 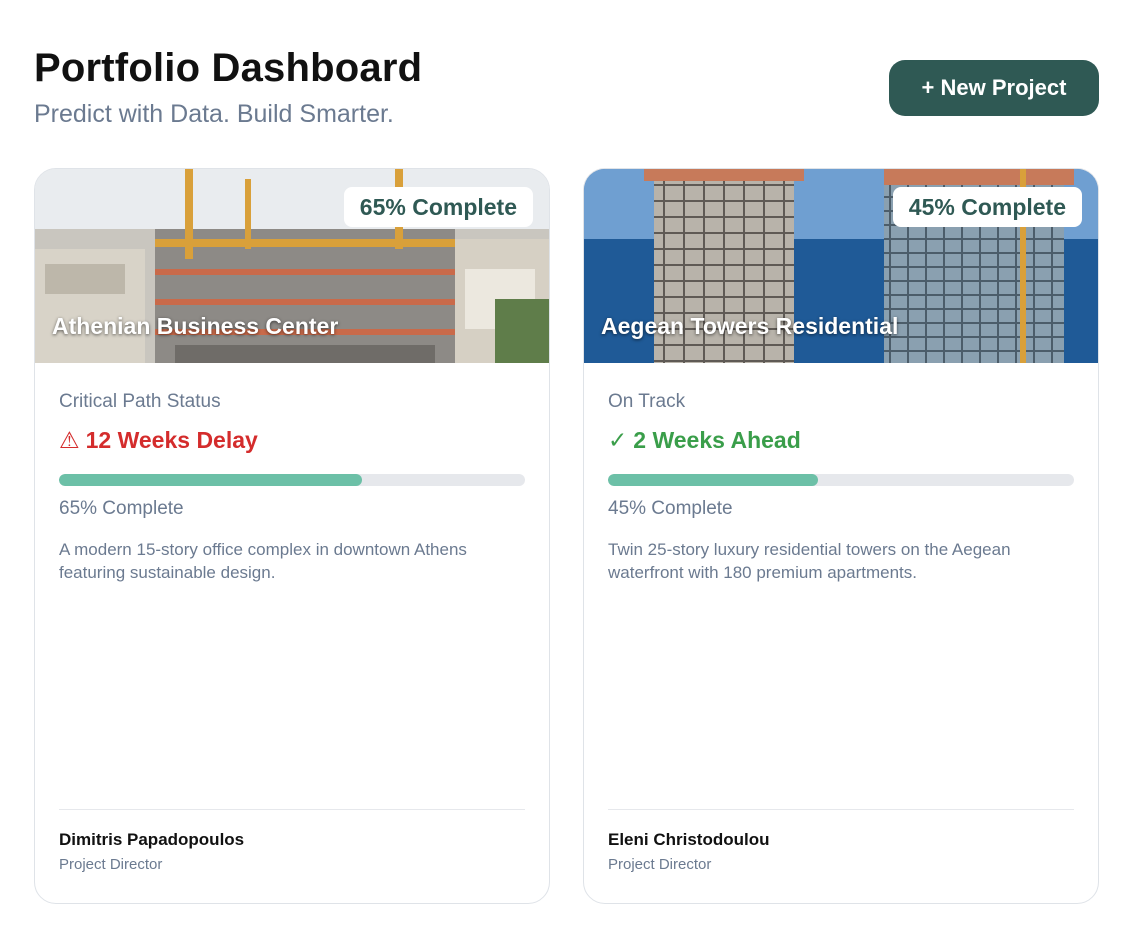 What do you see at coordinates (689, 839) in the screenshot?
I see `person-name: Eleni Christodoulou` at bounding box center [689, 839].